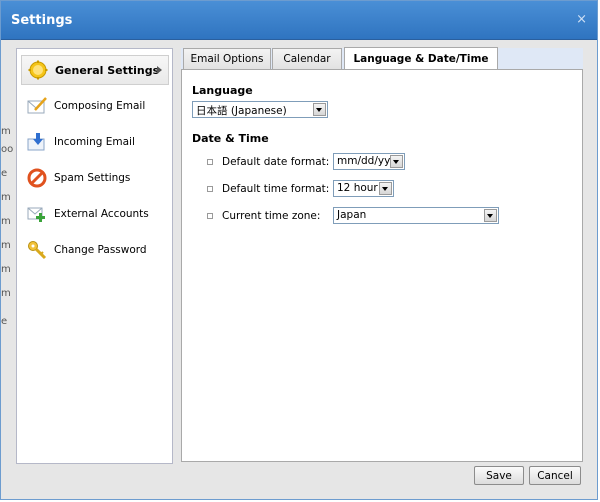 The image size is (600, 502). I want to click on date-format-row: Default date format:, so click(268, 161).